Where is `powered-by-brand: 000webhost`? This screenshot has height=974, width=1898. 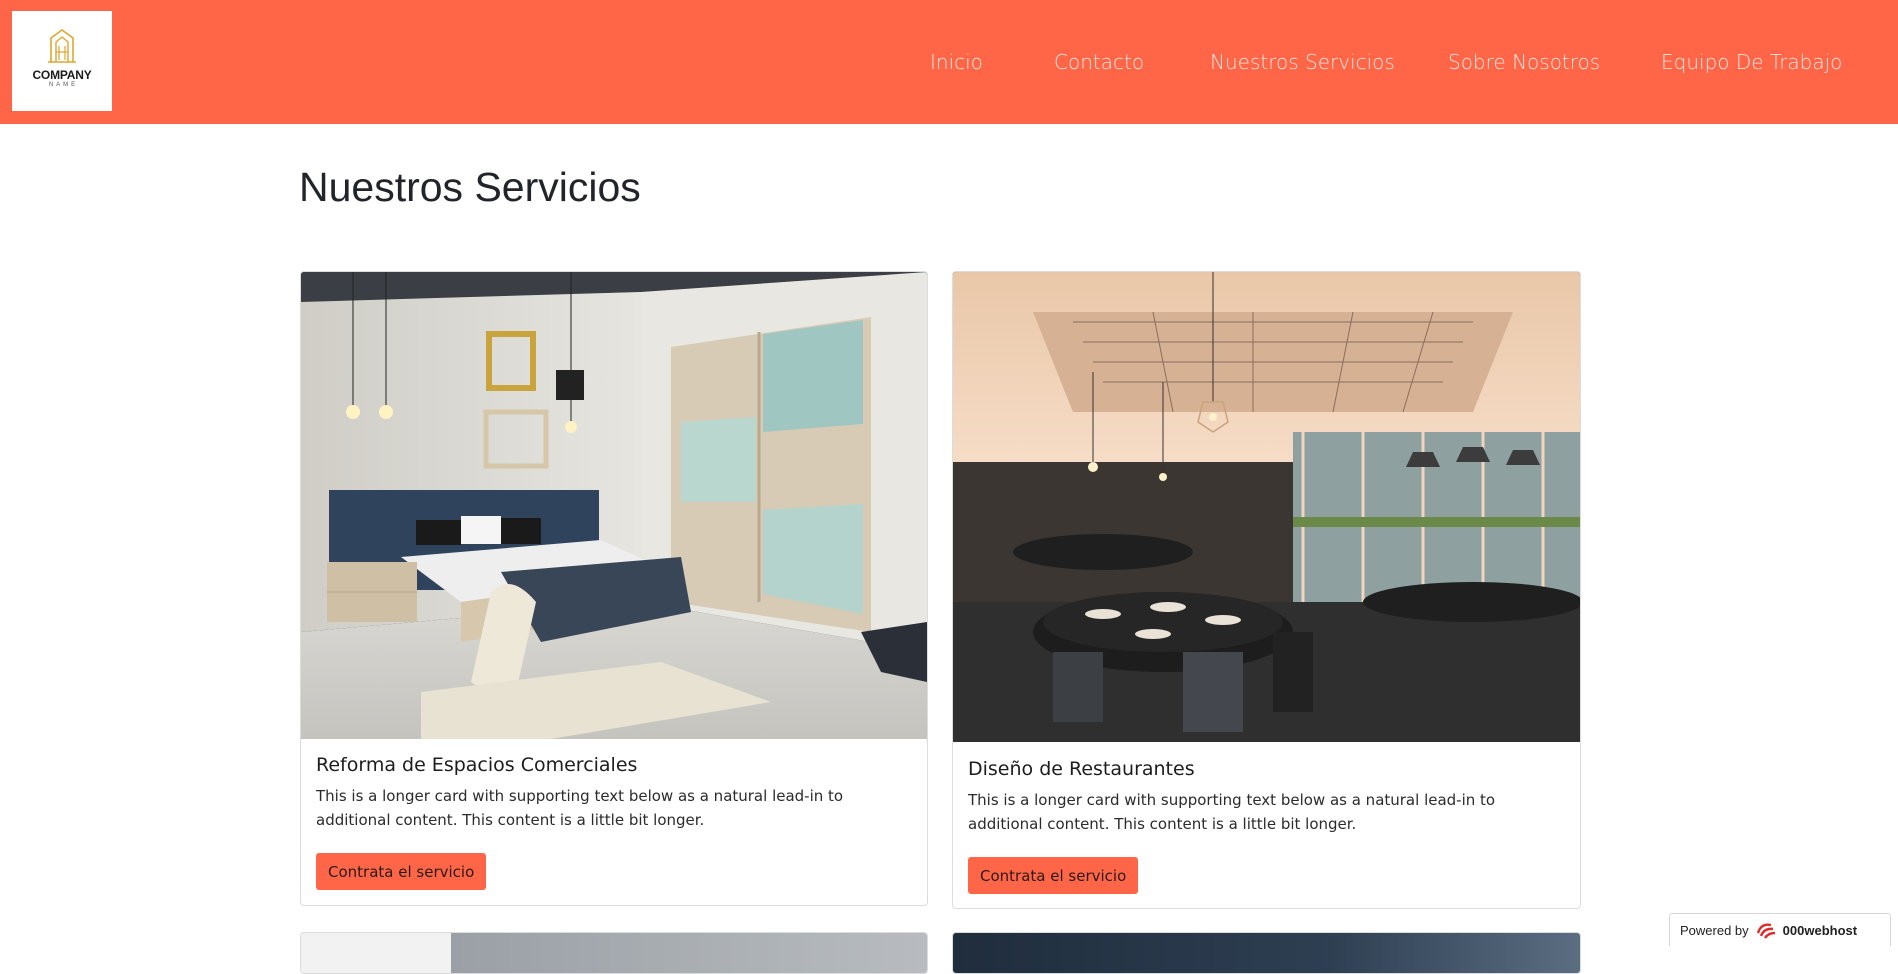
powered-by-brand: 000webhost is located at coordinates (1820, 930).